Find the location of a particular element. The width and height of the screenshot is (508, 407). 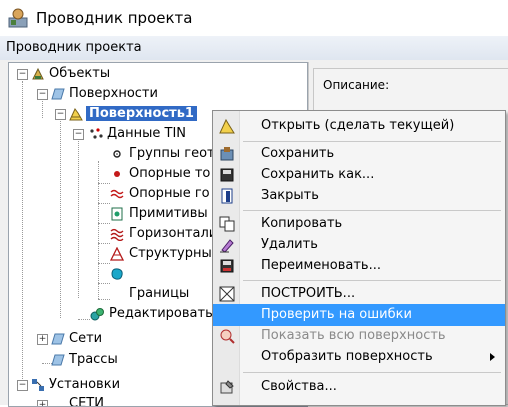

objects-icon is located at coordinates (38, 73).